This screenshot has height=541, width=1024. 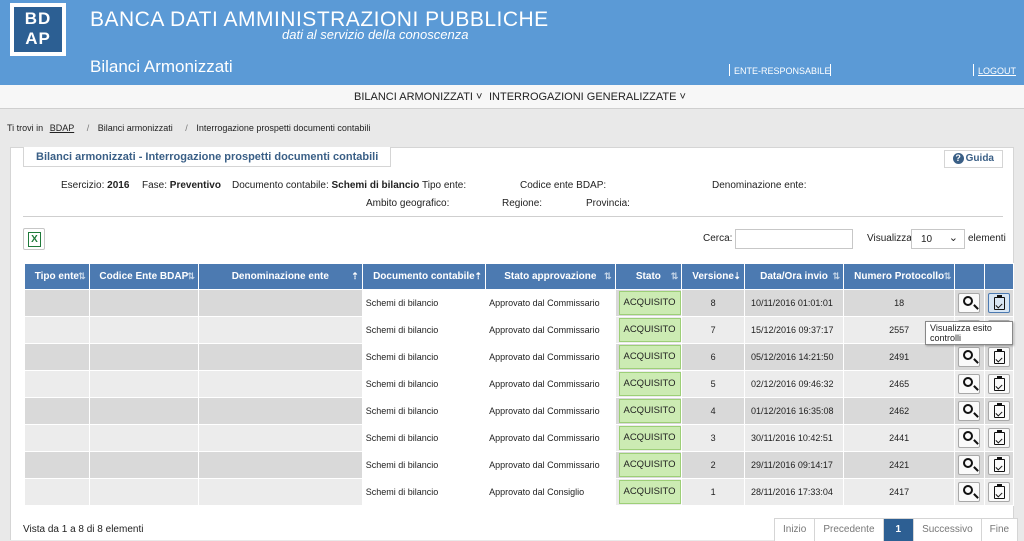 I want to click on breadcrumb-item-bdap: BDAP, so click(x=62, y=128).